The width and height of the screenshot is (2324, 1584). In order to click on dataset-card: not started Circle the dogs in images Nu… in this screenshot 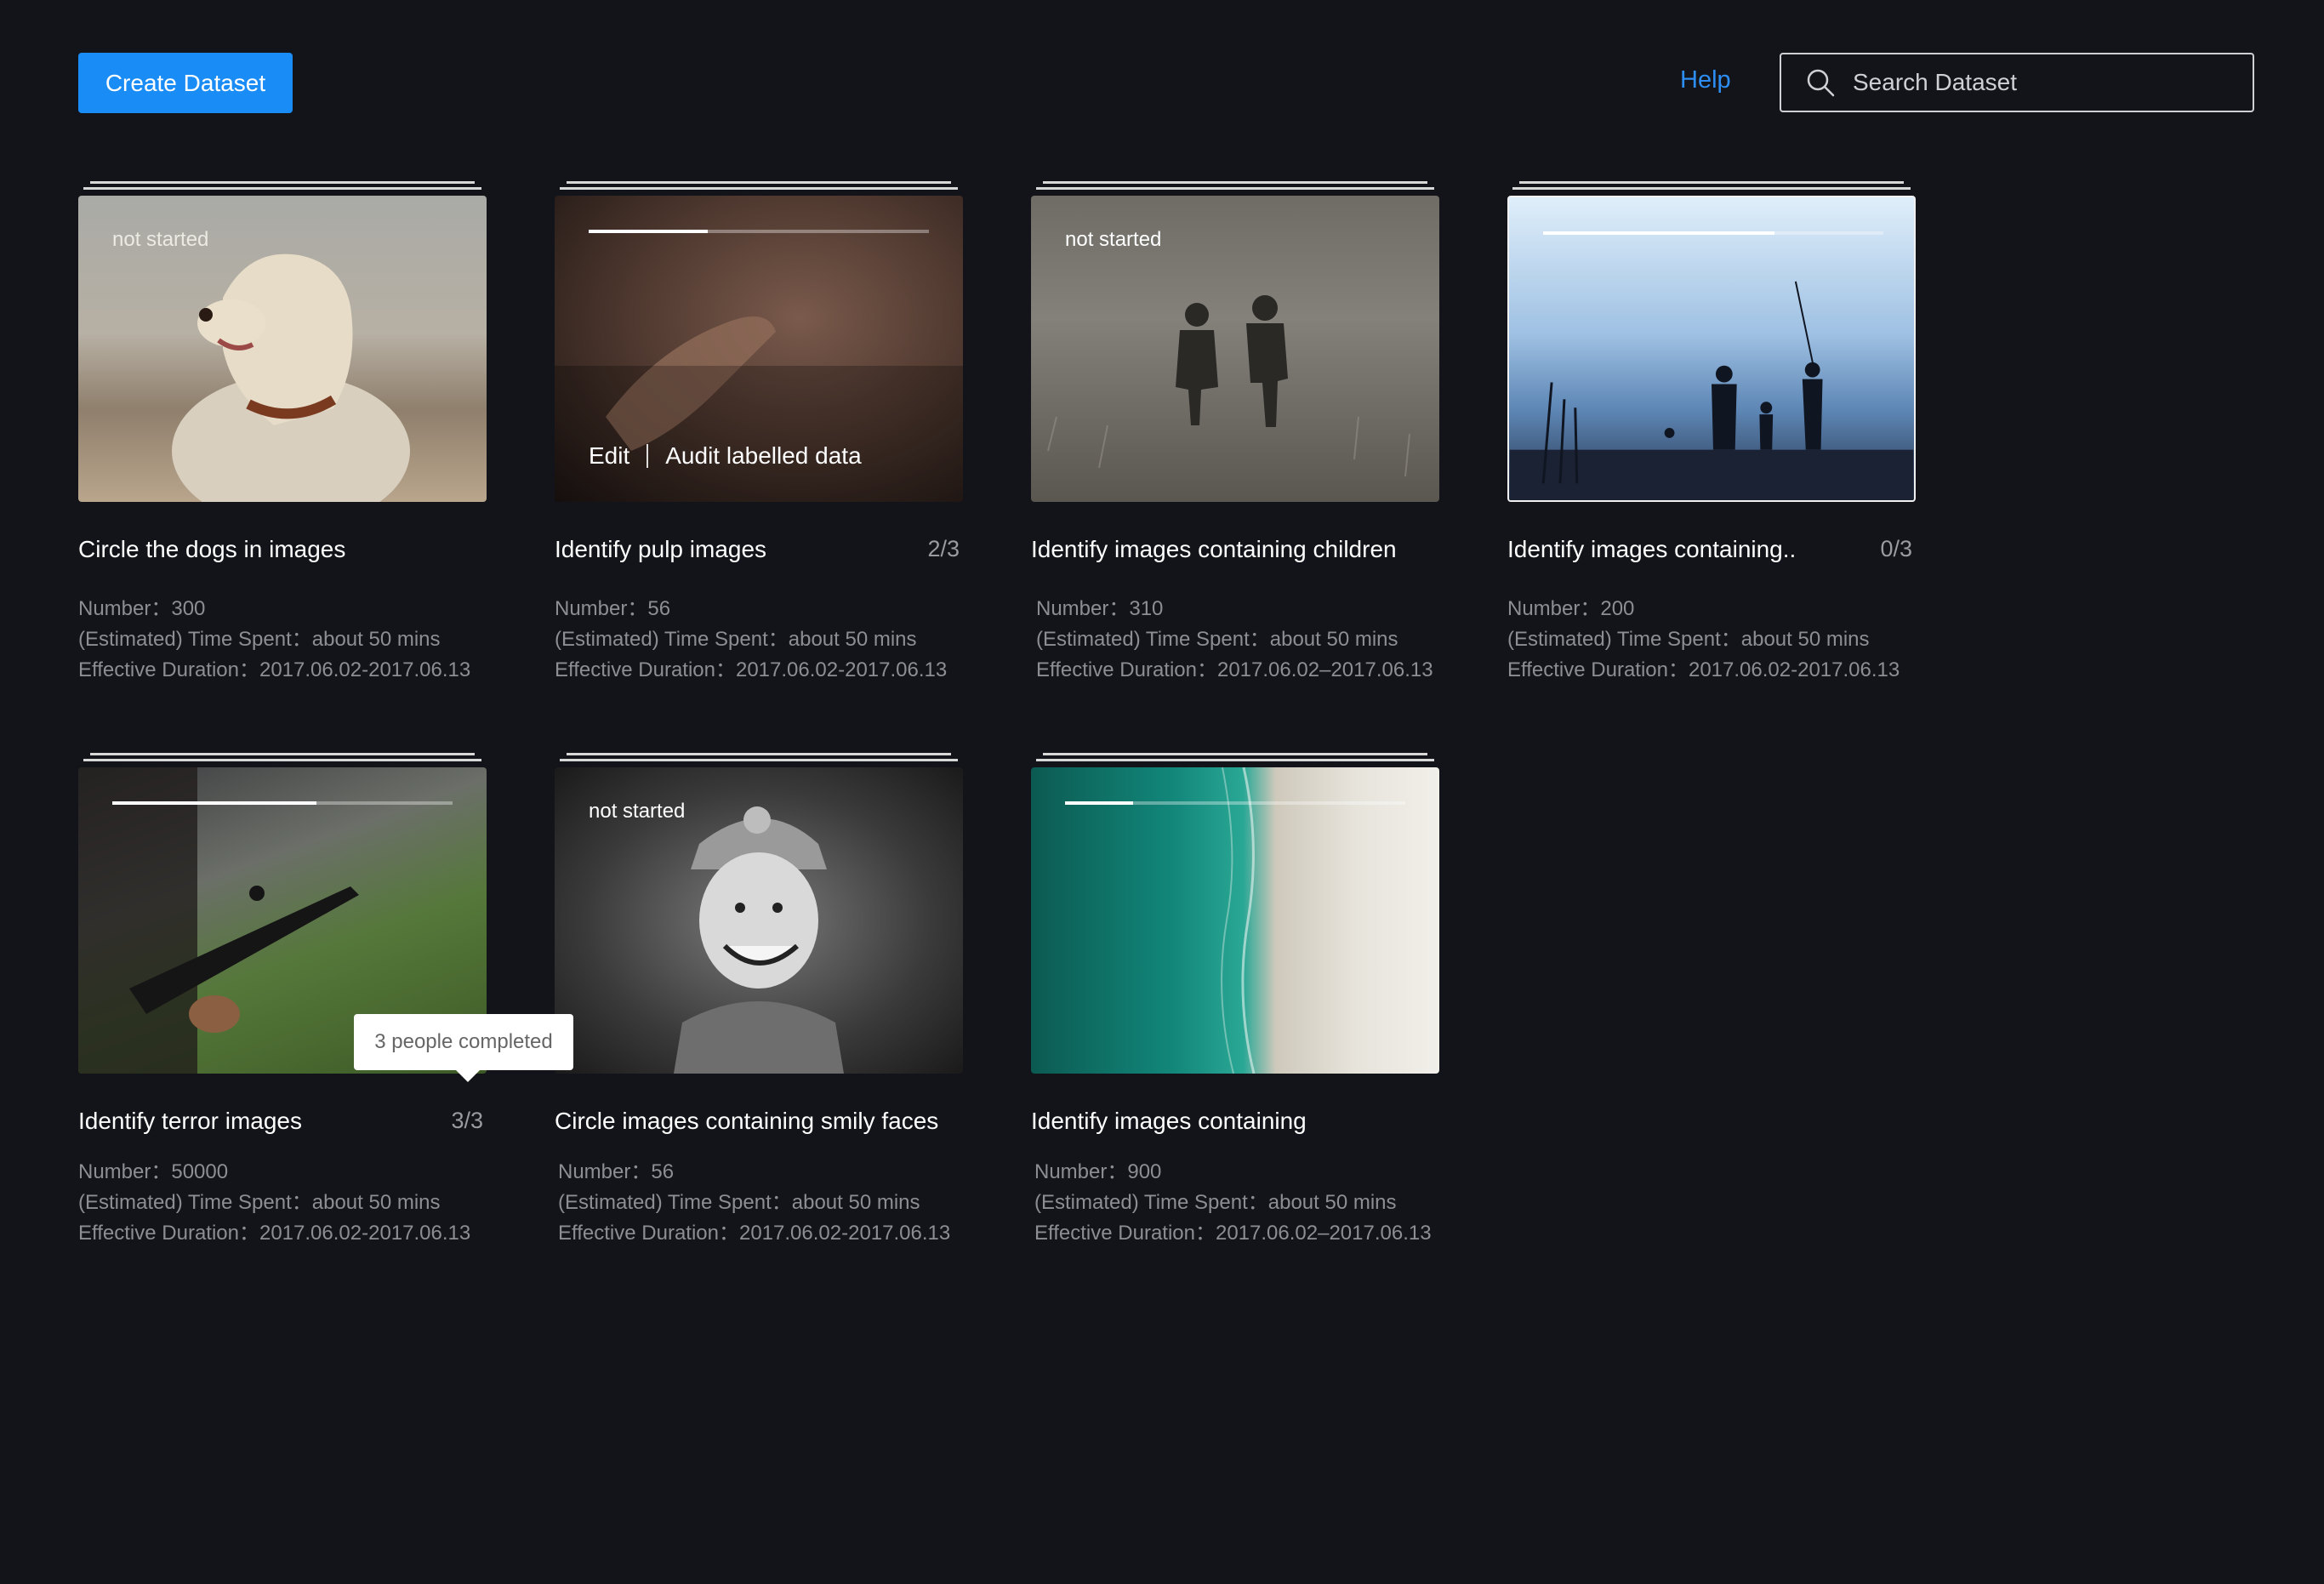, I will do `click(282, 431)`.